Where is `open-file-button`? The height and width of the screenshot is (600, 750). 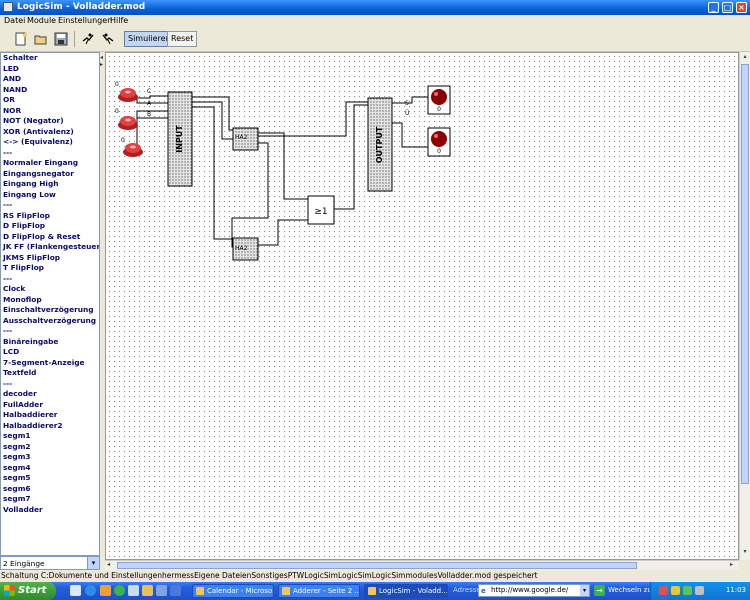
open-file-button is located at coordinates (41, 39).